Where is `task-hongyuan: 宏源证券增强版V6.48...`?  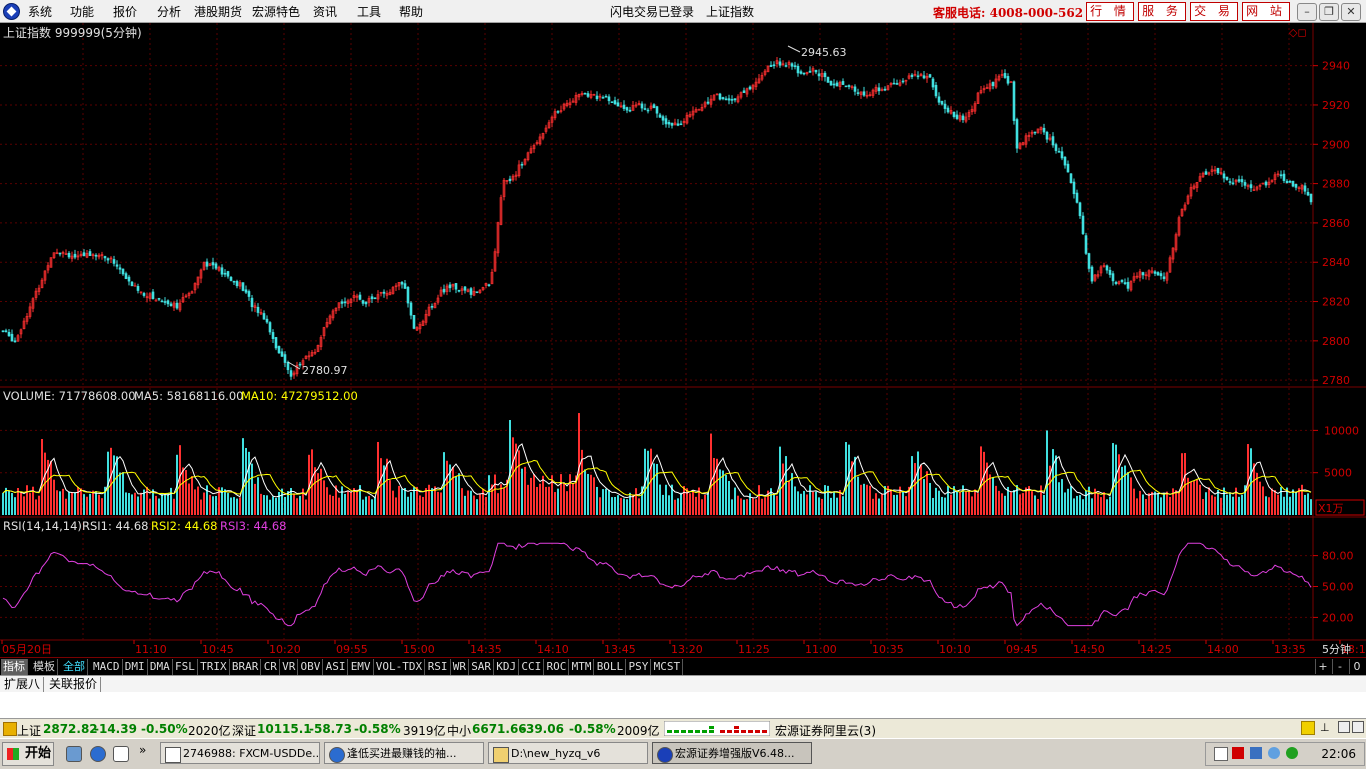 task-hongyuan: 宏源证券增强版V6.48... is located at coordinates (732, 753).